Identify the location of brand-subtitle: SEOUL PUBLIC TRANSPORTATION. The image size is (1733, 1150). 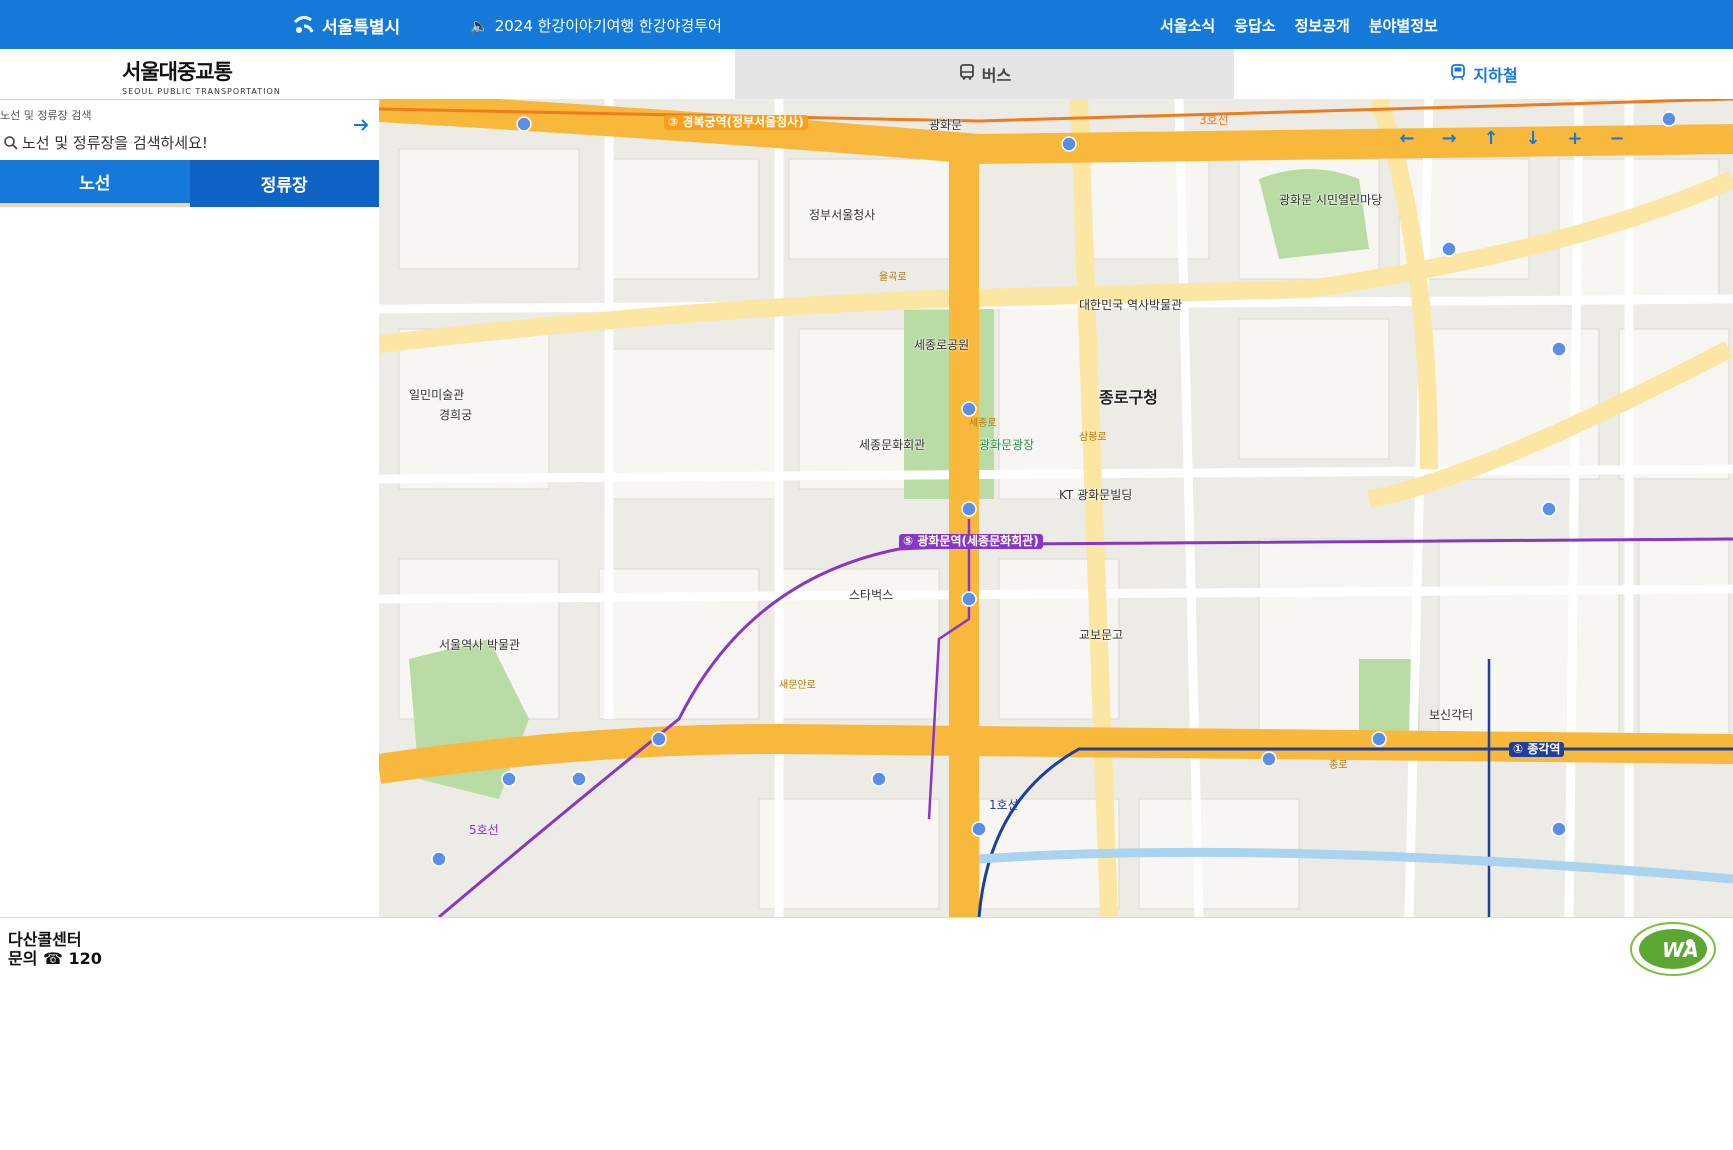
(201, 91).